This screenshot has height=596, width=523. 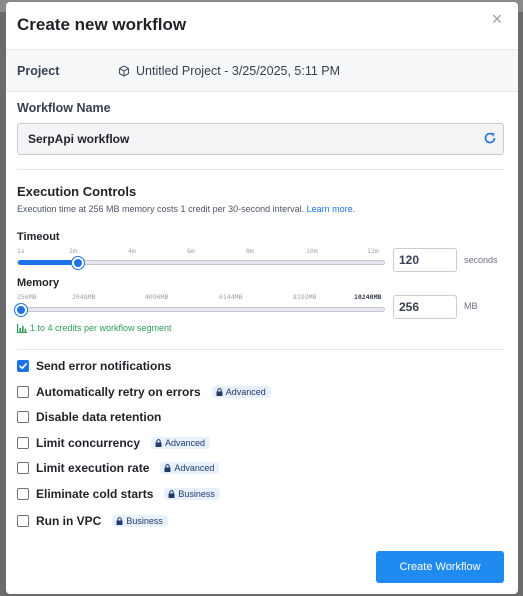 I want to click on project-label: Project, so click(x=38, y=71).